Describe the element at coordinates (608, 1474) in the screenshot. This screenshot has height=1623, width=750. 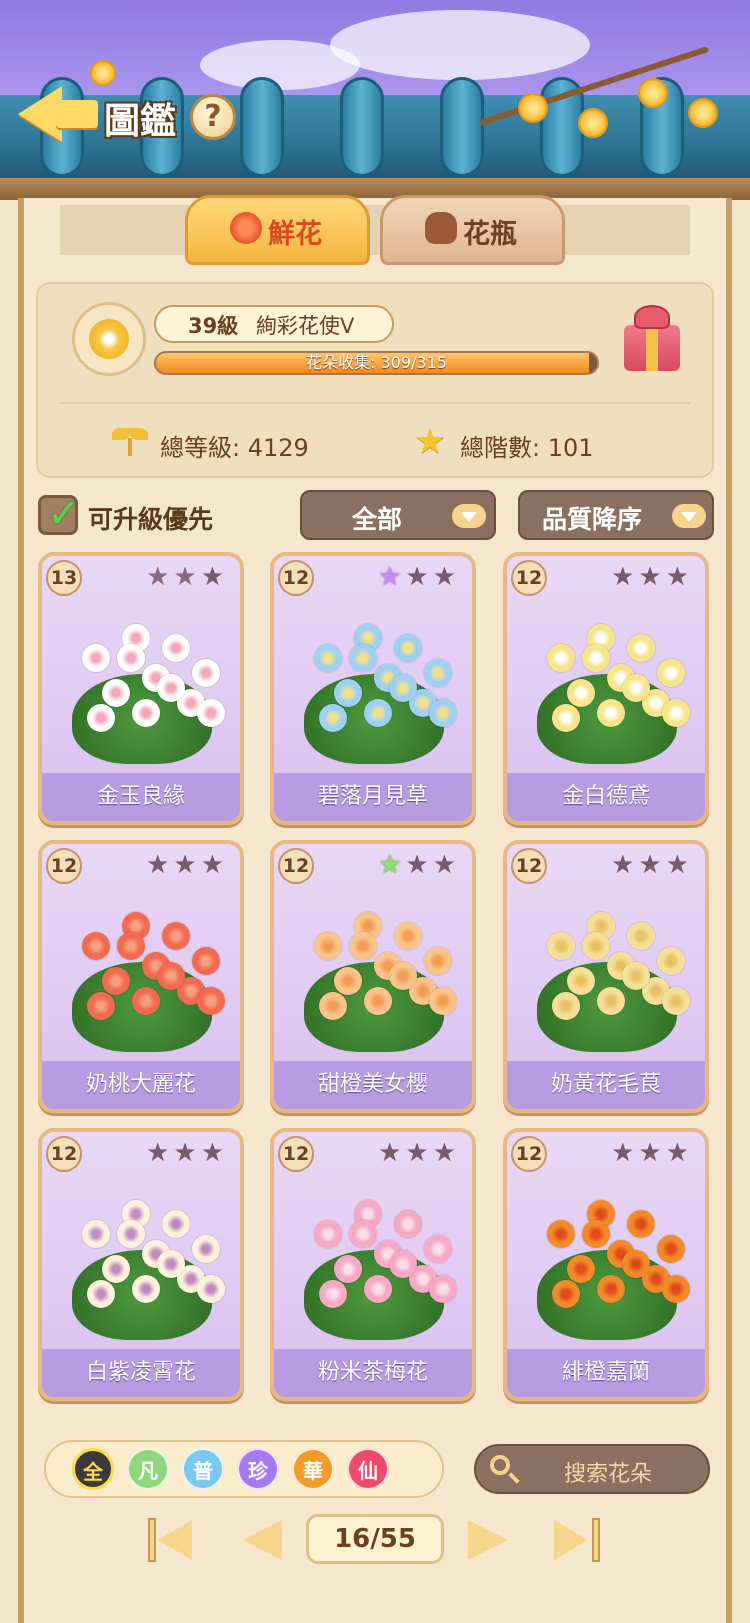
I see `search-placeholder: 搜索花朵` at that location.